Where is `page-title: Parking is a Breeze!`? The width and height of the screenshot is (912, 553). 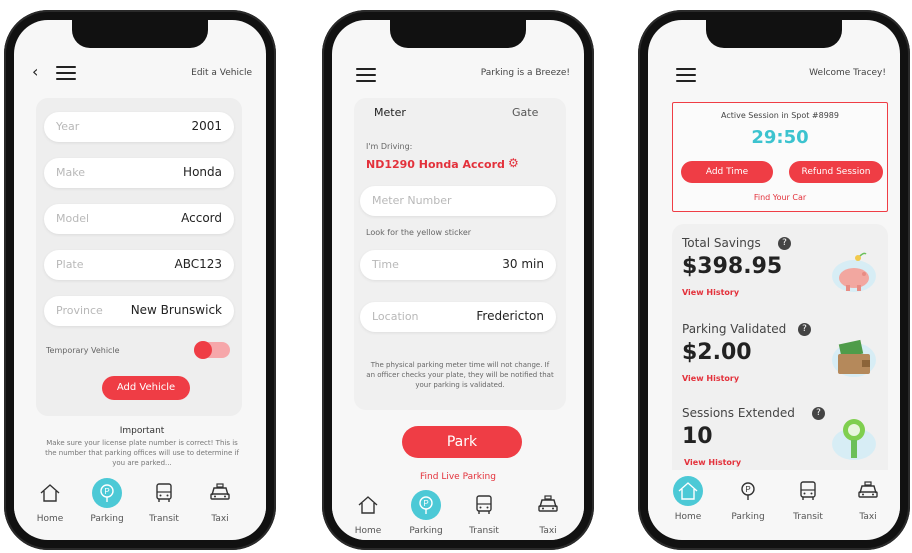 page-title: Parking is a Breeze! is located at coordinates (525, 73).